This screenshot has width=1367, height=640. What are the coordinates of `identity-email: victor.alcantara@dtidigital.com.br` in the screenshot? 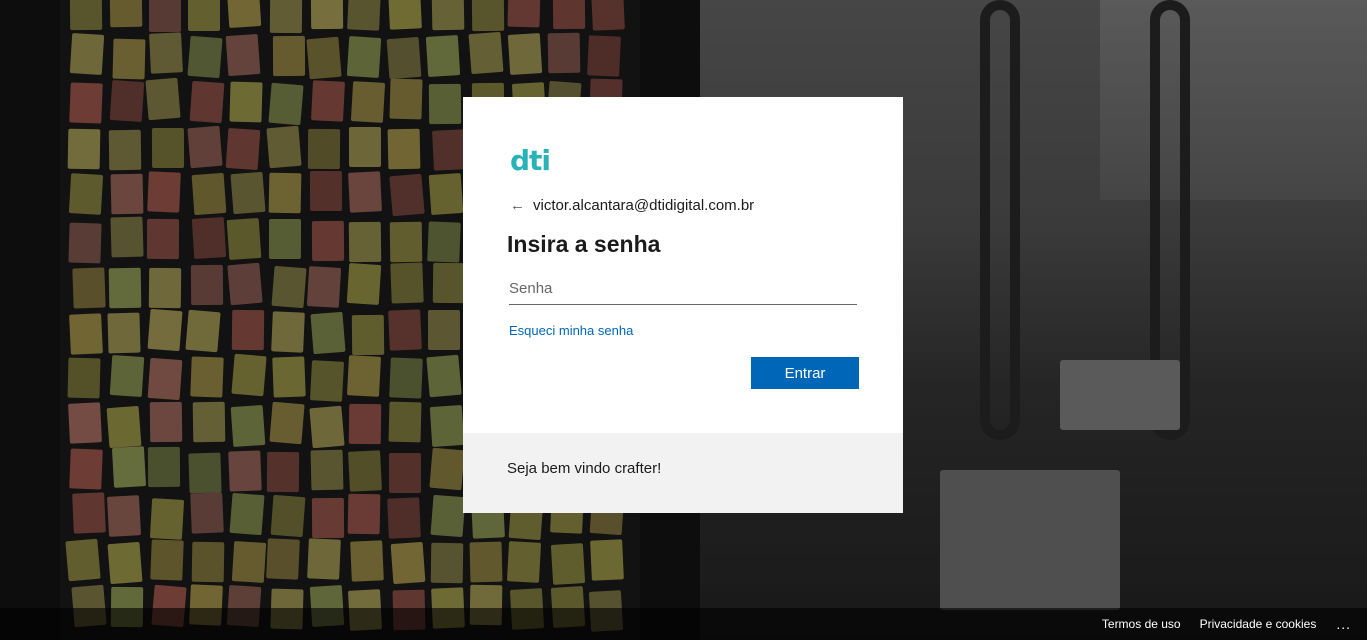 It's located at (644, 205).